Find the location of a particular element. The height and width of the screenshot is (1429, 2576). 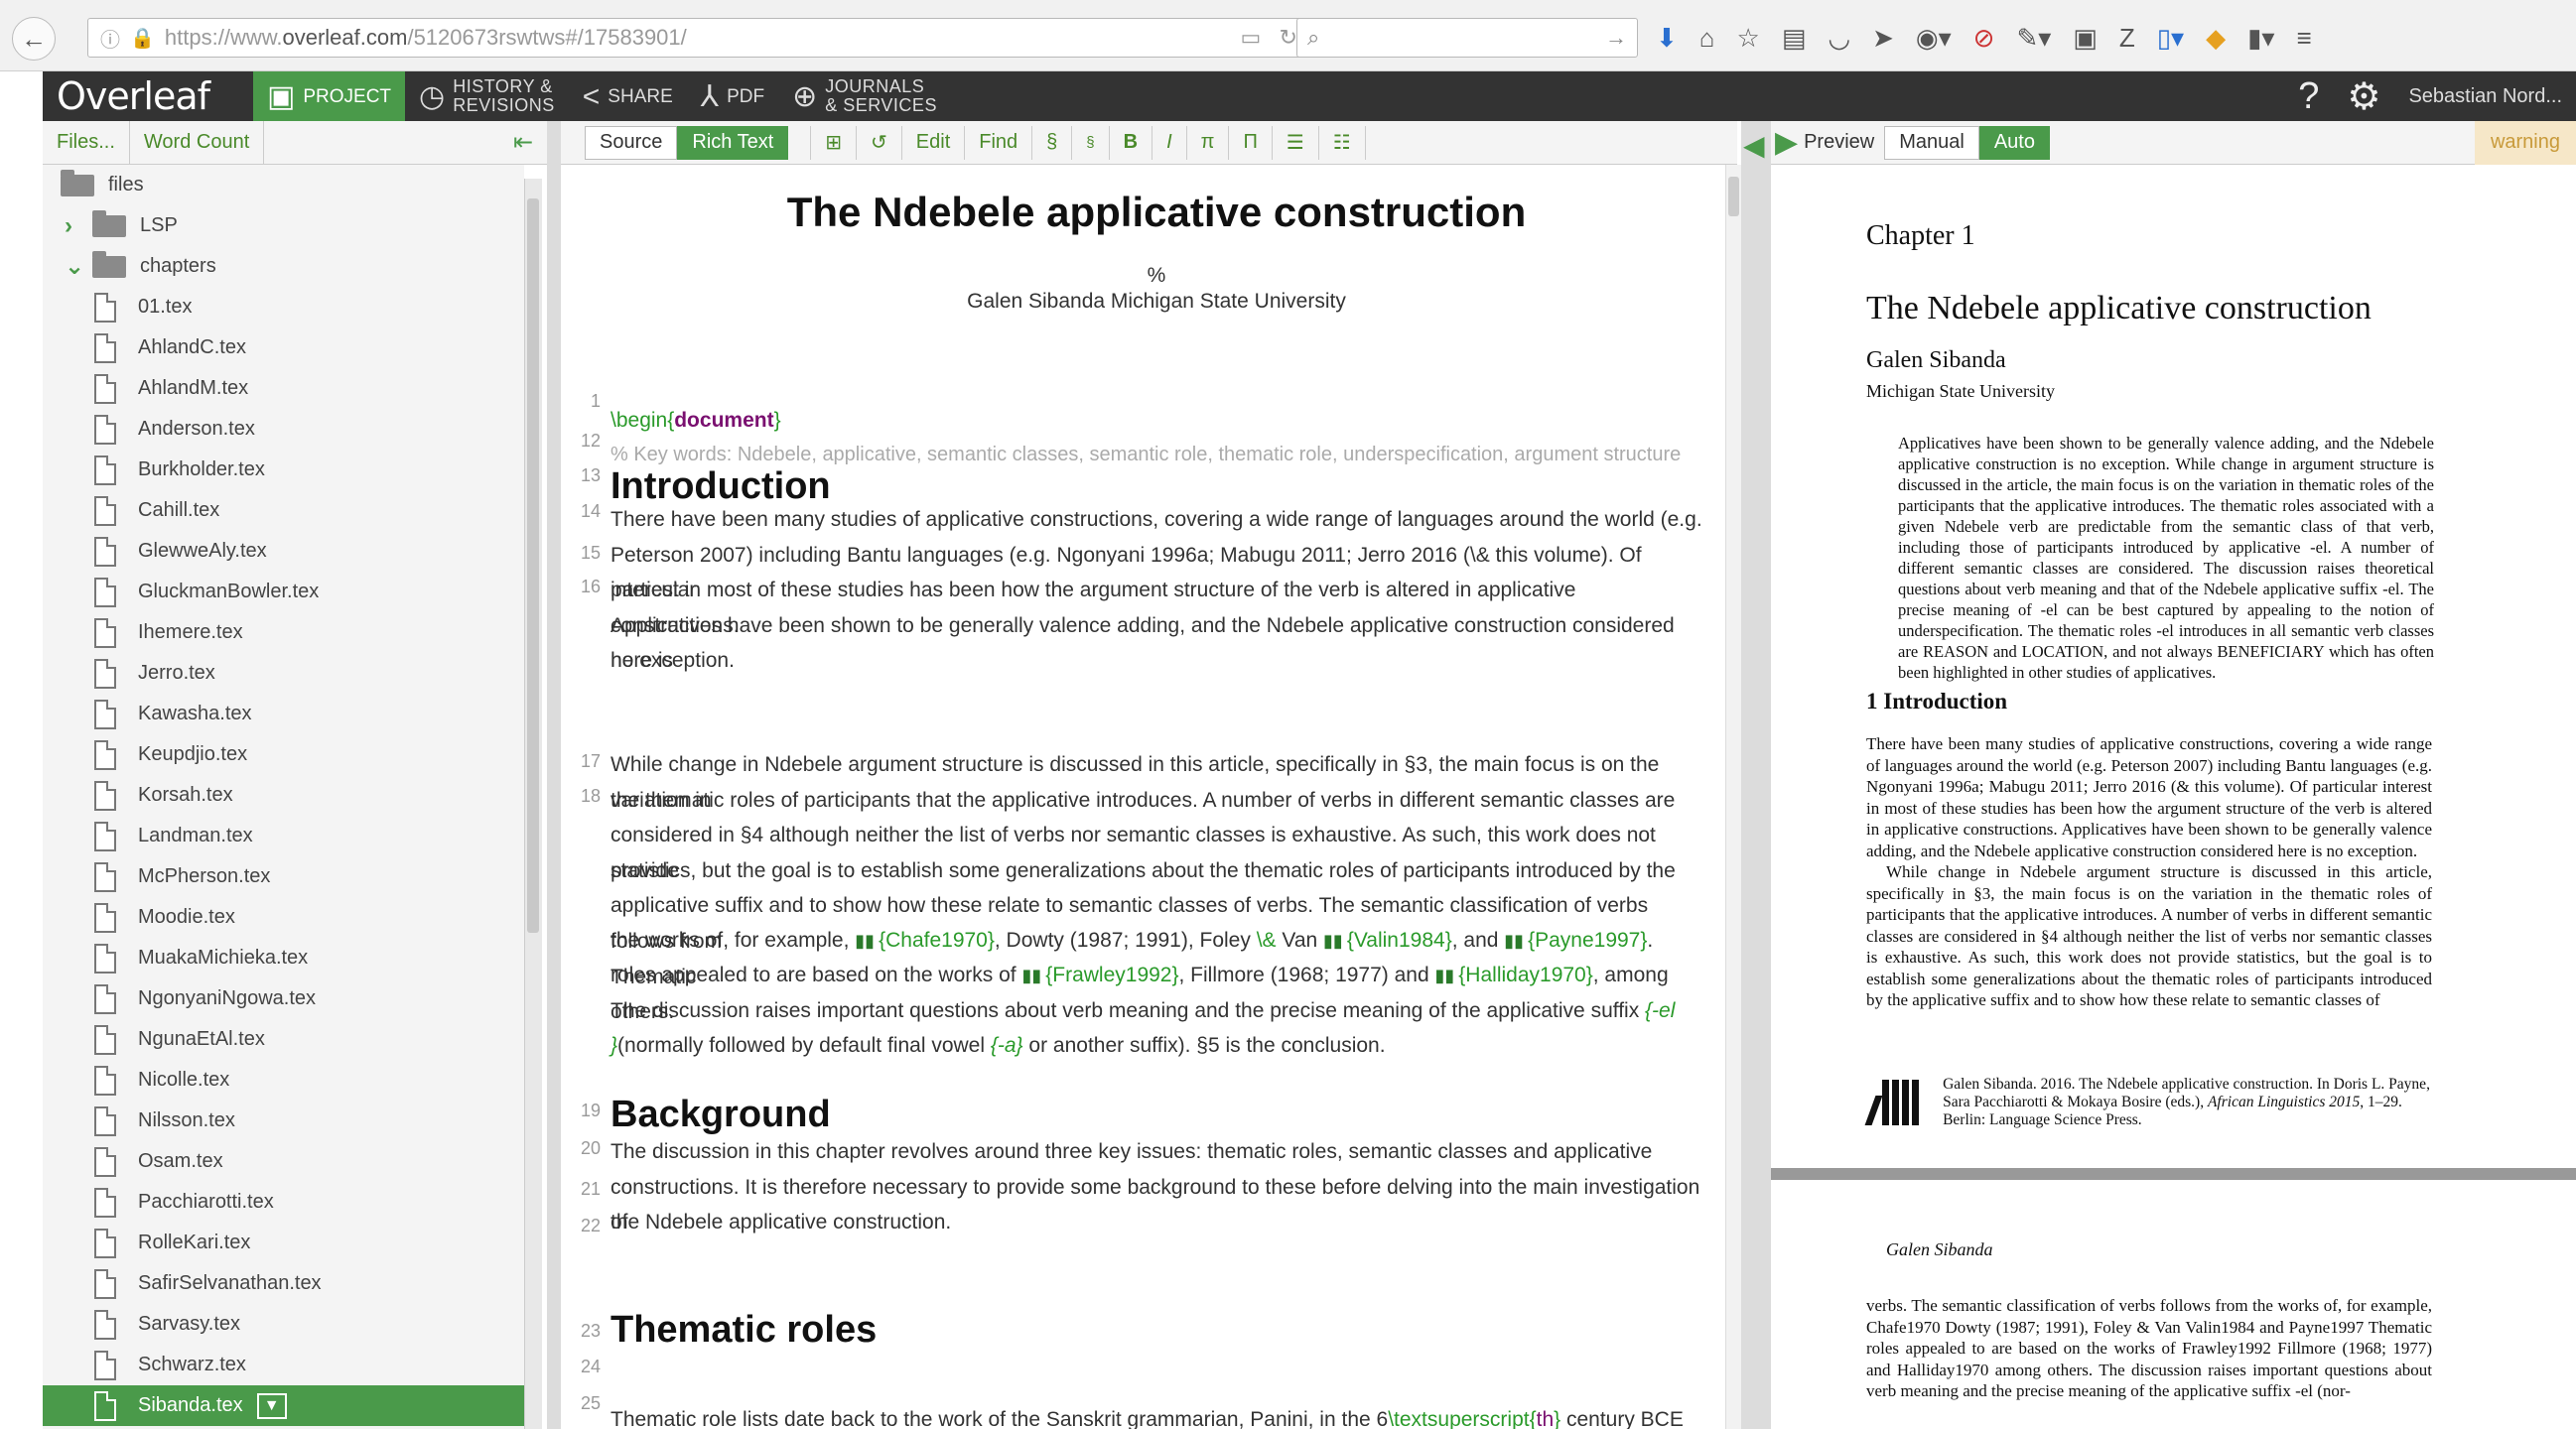

clipboard-icon: ▤ is located at coordinates (1794, 38).